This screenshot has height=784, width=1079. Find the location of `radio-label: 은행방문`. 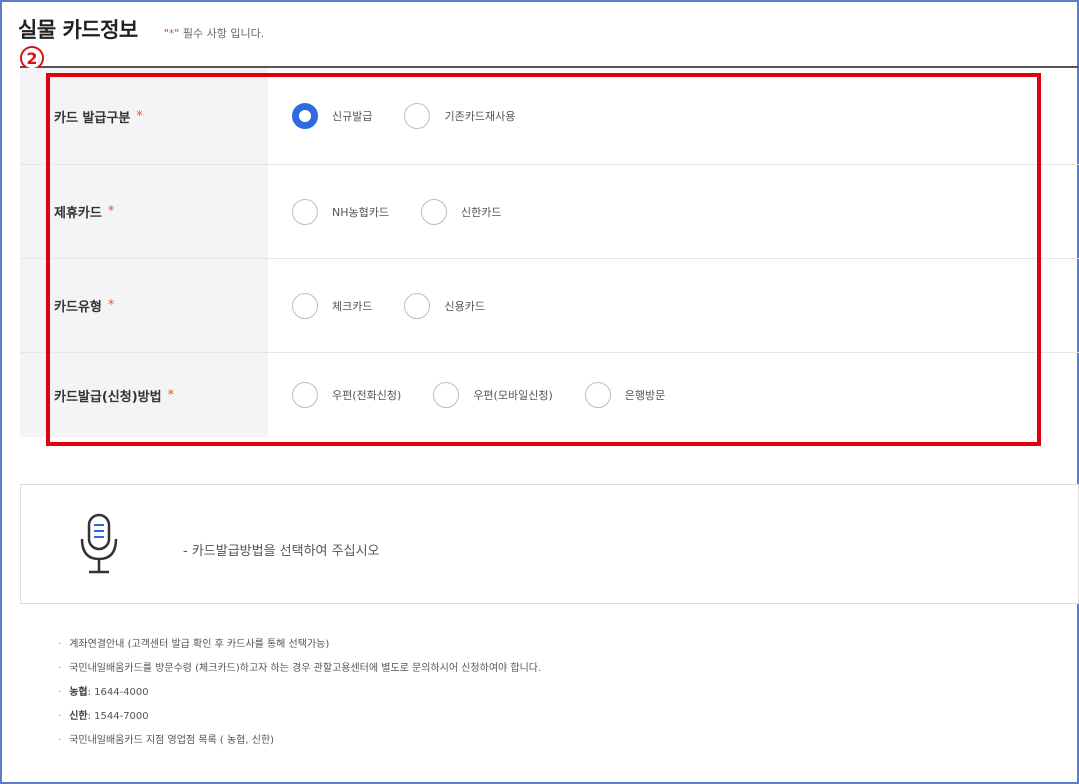

radio-label: 은행방문 is located at coordinates (645, 395).